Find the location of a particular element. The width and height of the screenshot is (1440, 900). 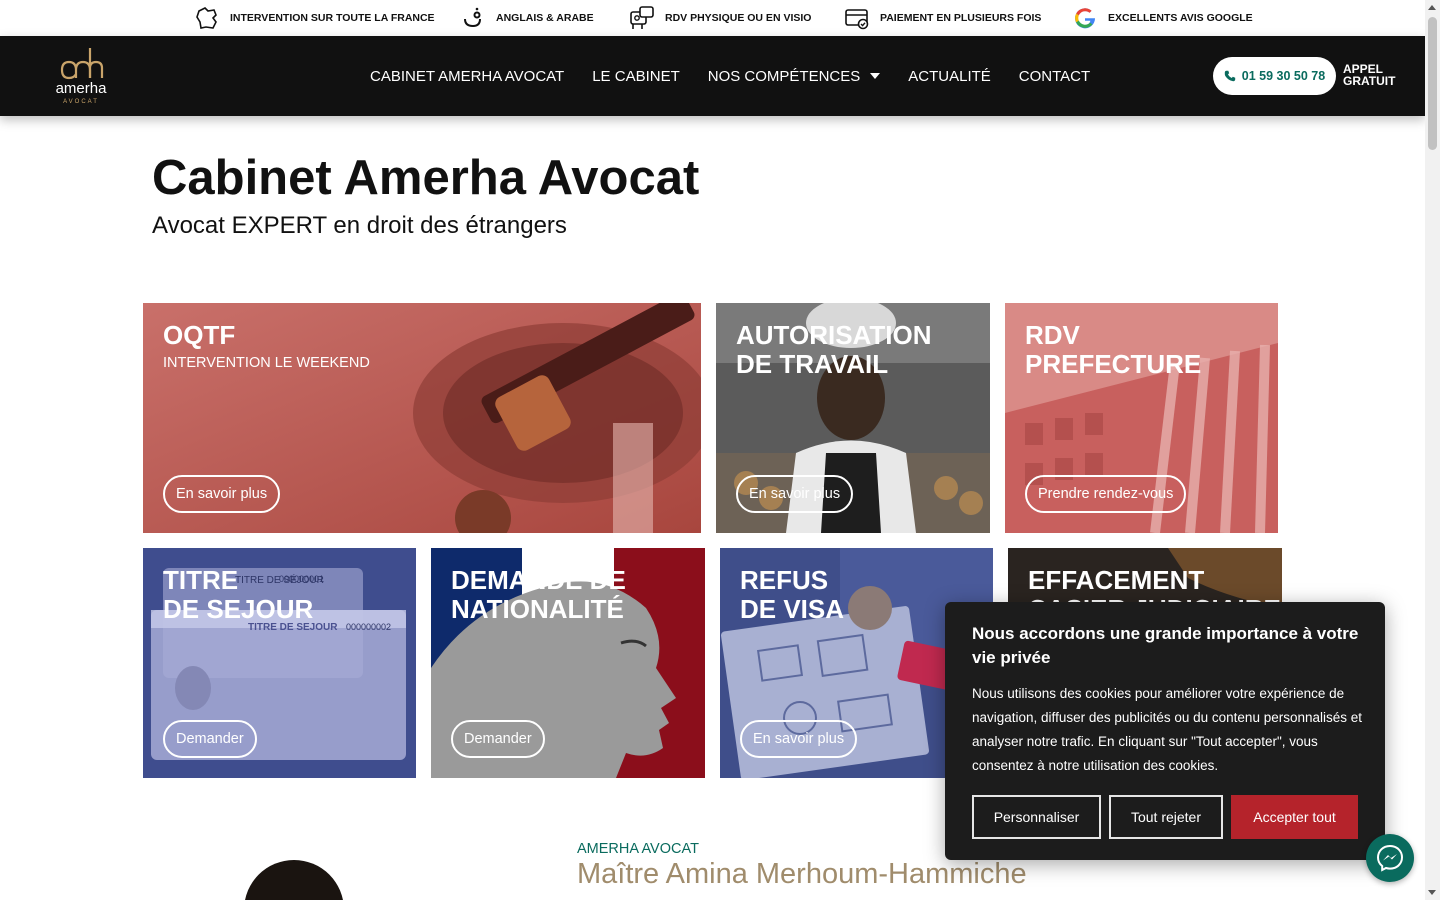

nav-label: LE CABINET is located at coordinates (636, 76).